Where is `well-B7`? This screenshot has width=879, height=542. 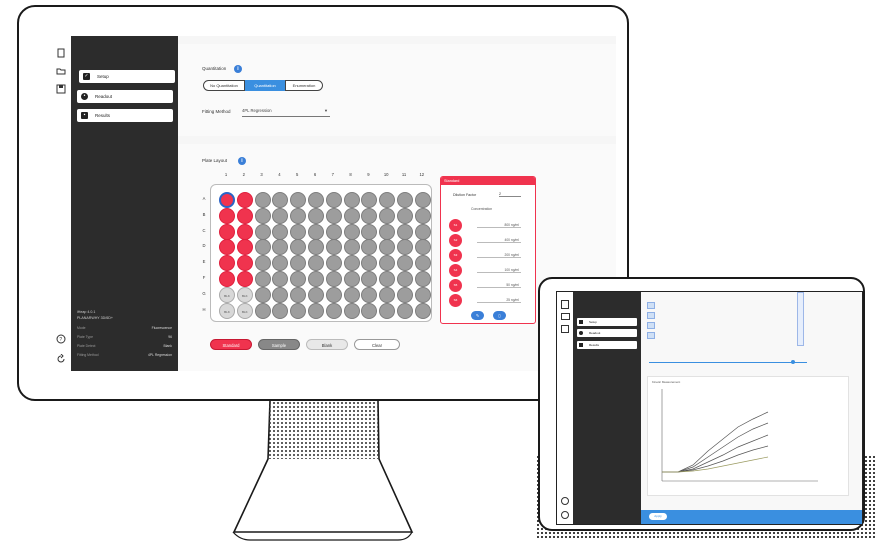
well-B7 is located at coordinates (333, 215).